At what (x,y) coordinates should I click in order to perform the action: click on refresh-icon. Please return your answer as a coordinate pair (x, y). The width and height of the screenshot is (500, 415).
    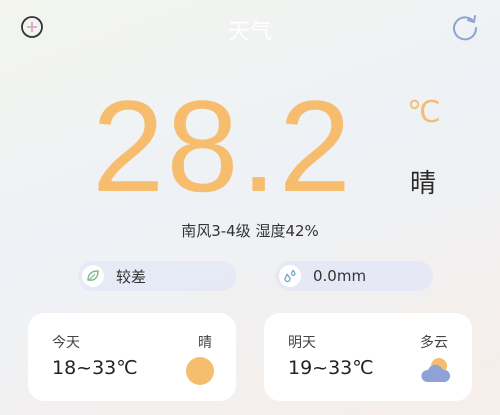
    Looking at the image, I should click on (465, 27).